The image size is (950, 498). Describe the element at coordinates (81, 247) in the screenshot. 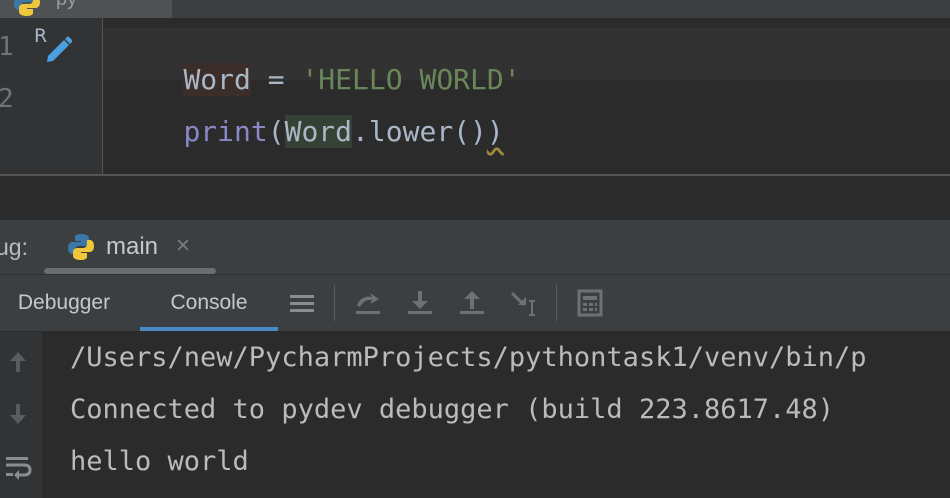

I see `python-icon` at that location.